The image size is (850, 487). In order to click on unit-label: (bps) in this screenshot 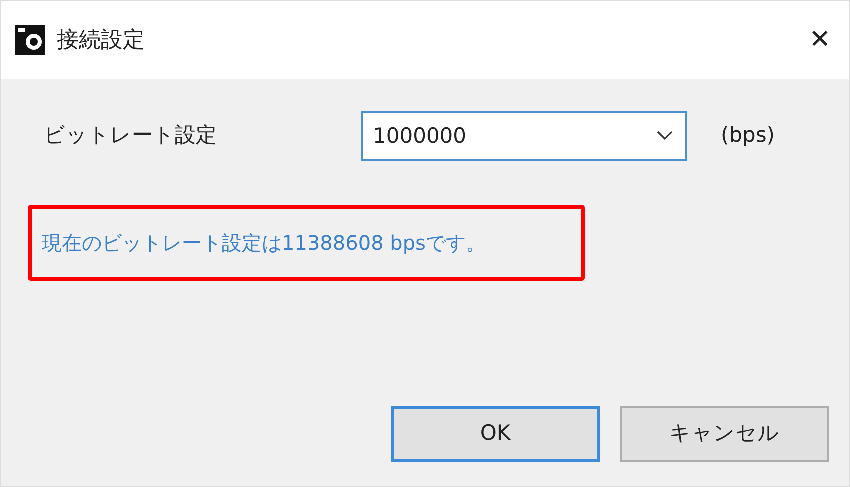, I will do `click(748, 136)`.